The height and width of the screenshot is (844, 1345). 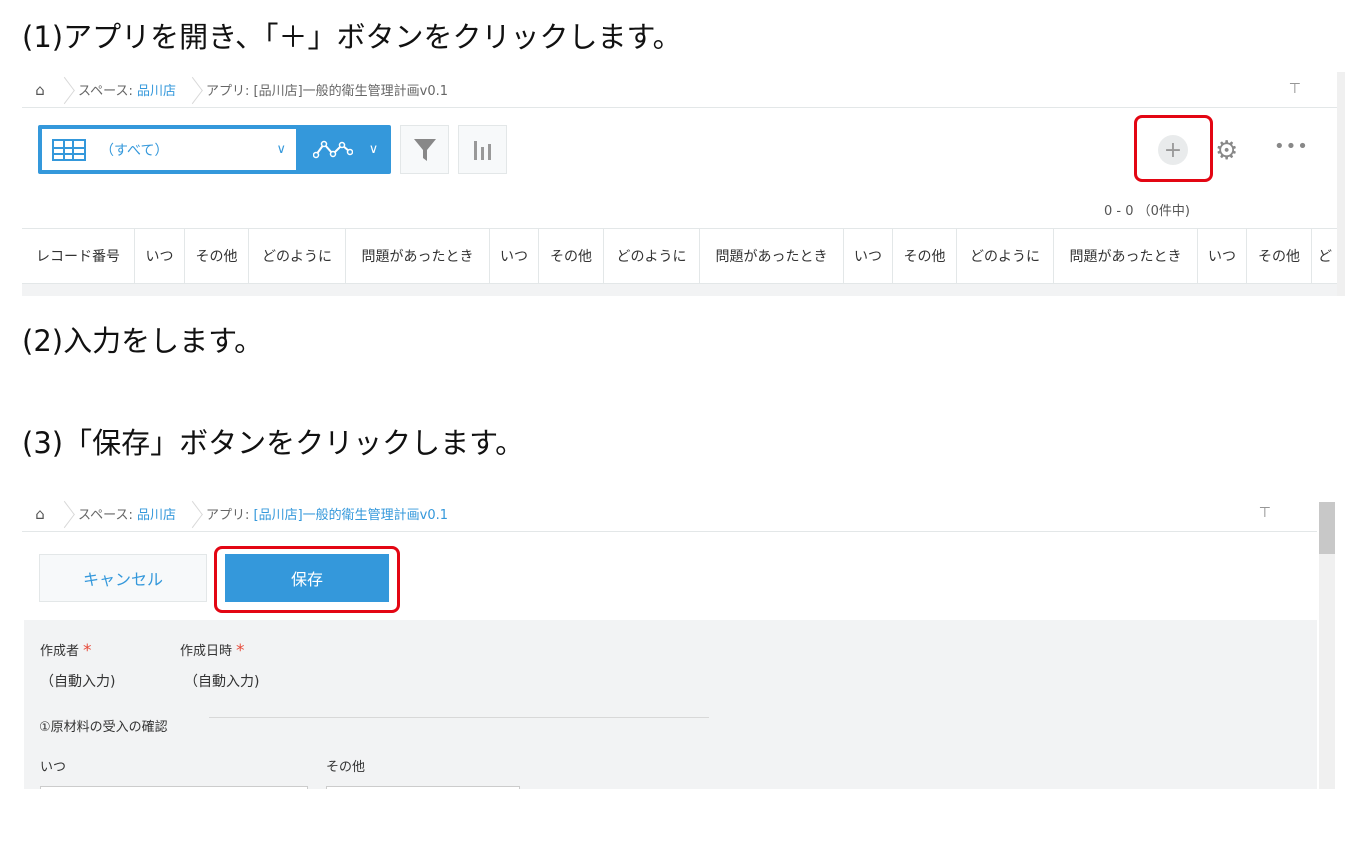 What do you see at coordinates (123, 578) in the screenshot?
I see `cancel-button: キャンセル` at bounding box center [123, 578].